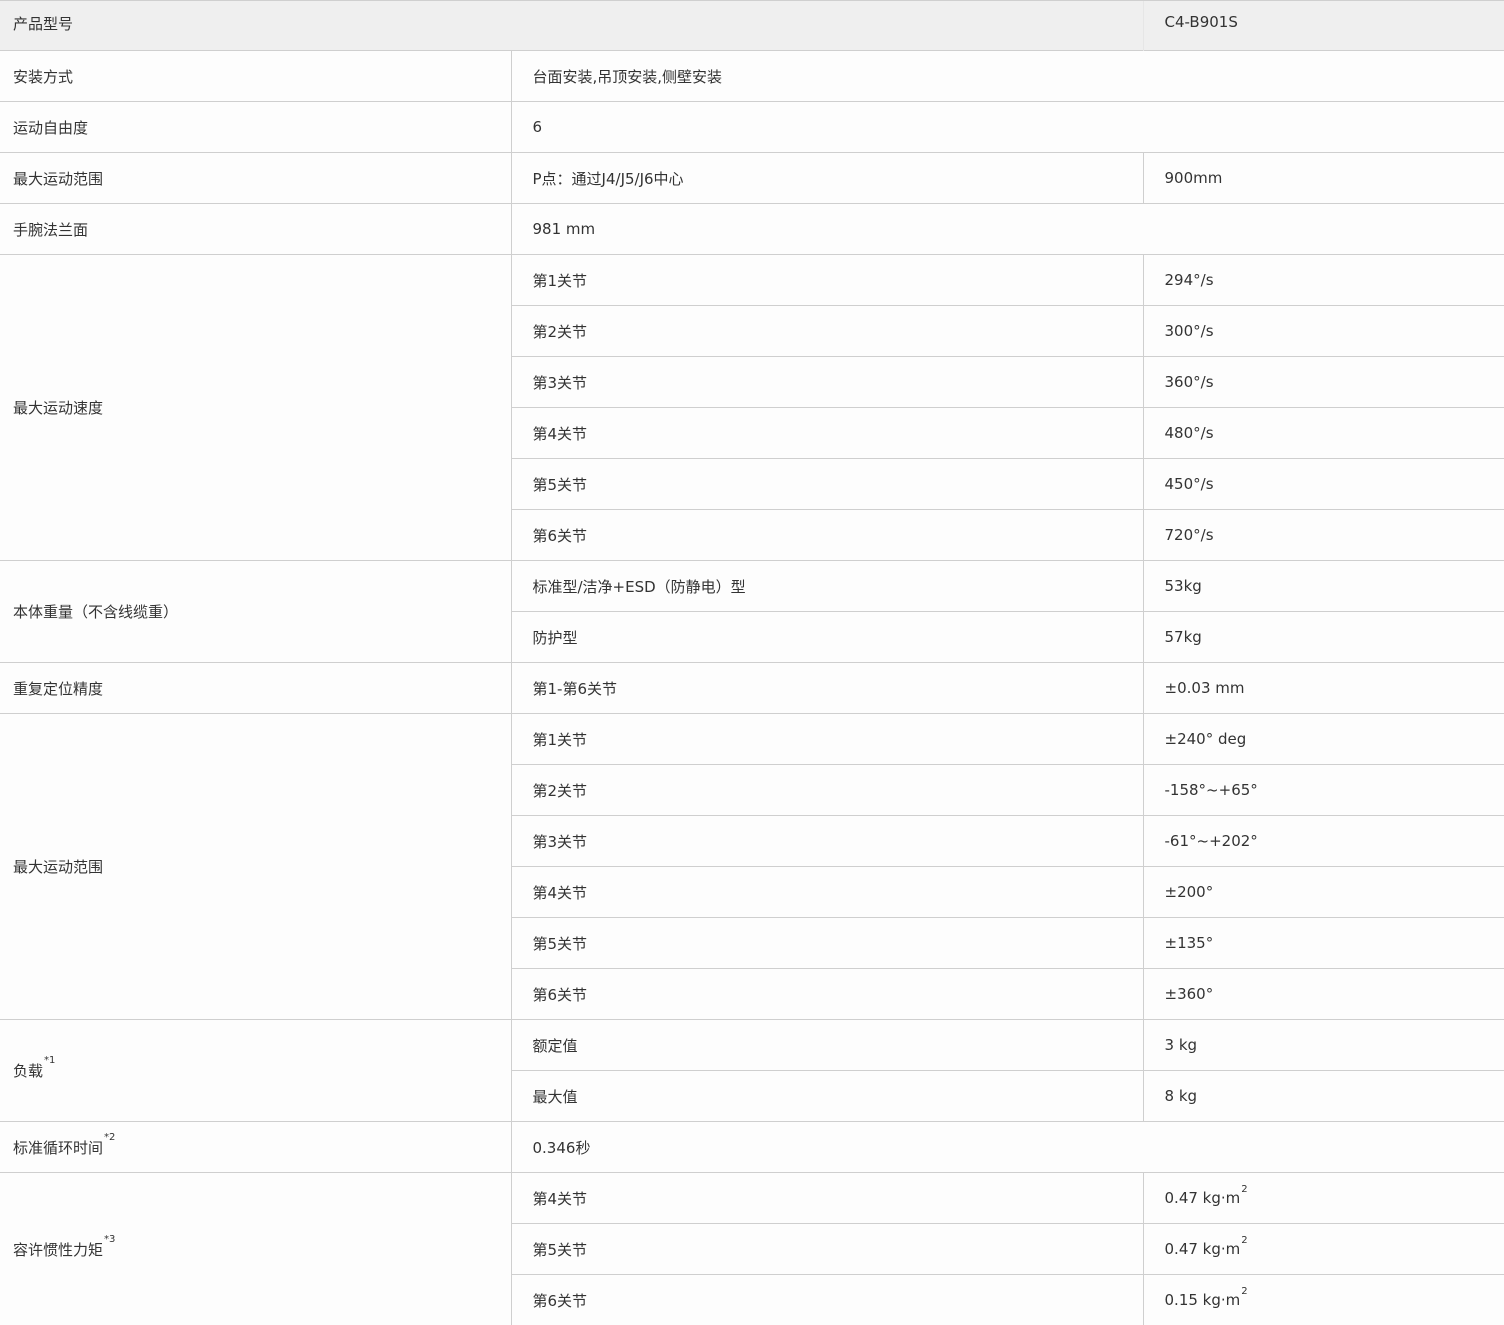 Image resolution: width=1504 pixels, height=1325 pixels. What do you see at coordinates (1323, 739) in the screenshot?
I see `range-value: ±240° deg` at bounding box center [1323, 739].